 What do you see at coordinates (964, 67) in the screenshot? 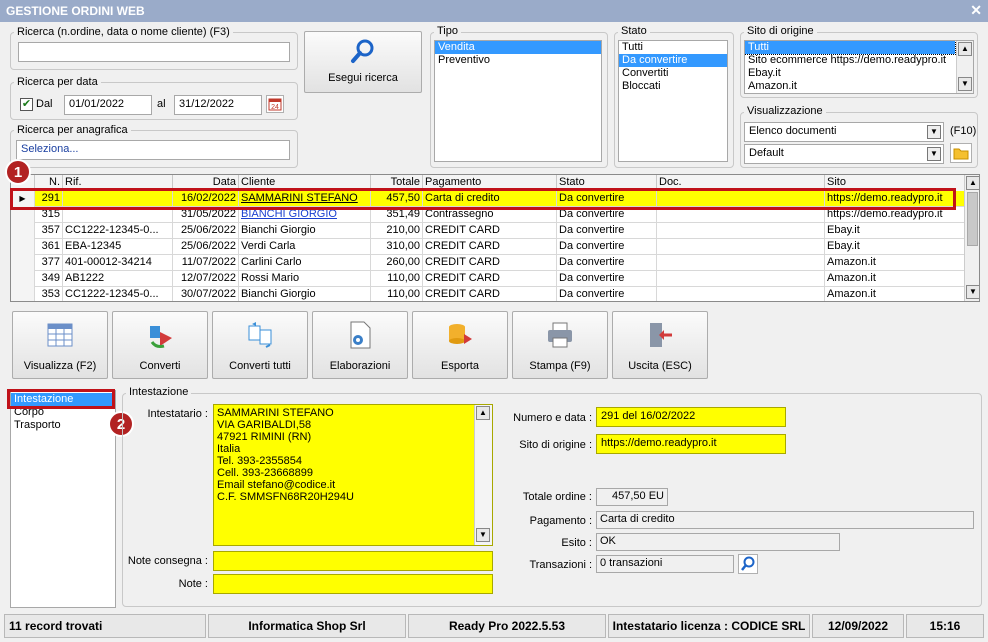
I see `sito-scrollbar: ▲ ▼` at bounding box center [964, 67].